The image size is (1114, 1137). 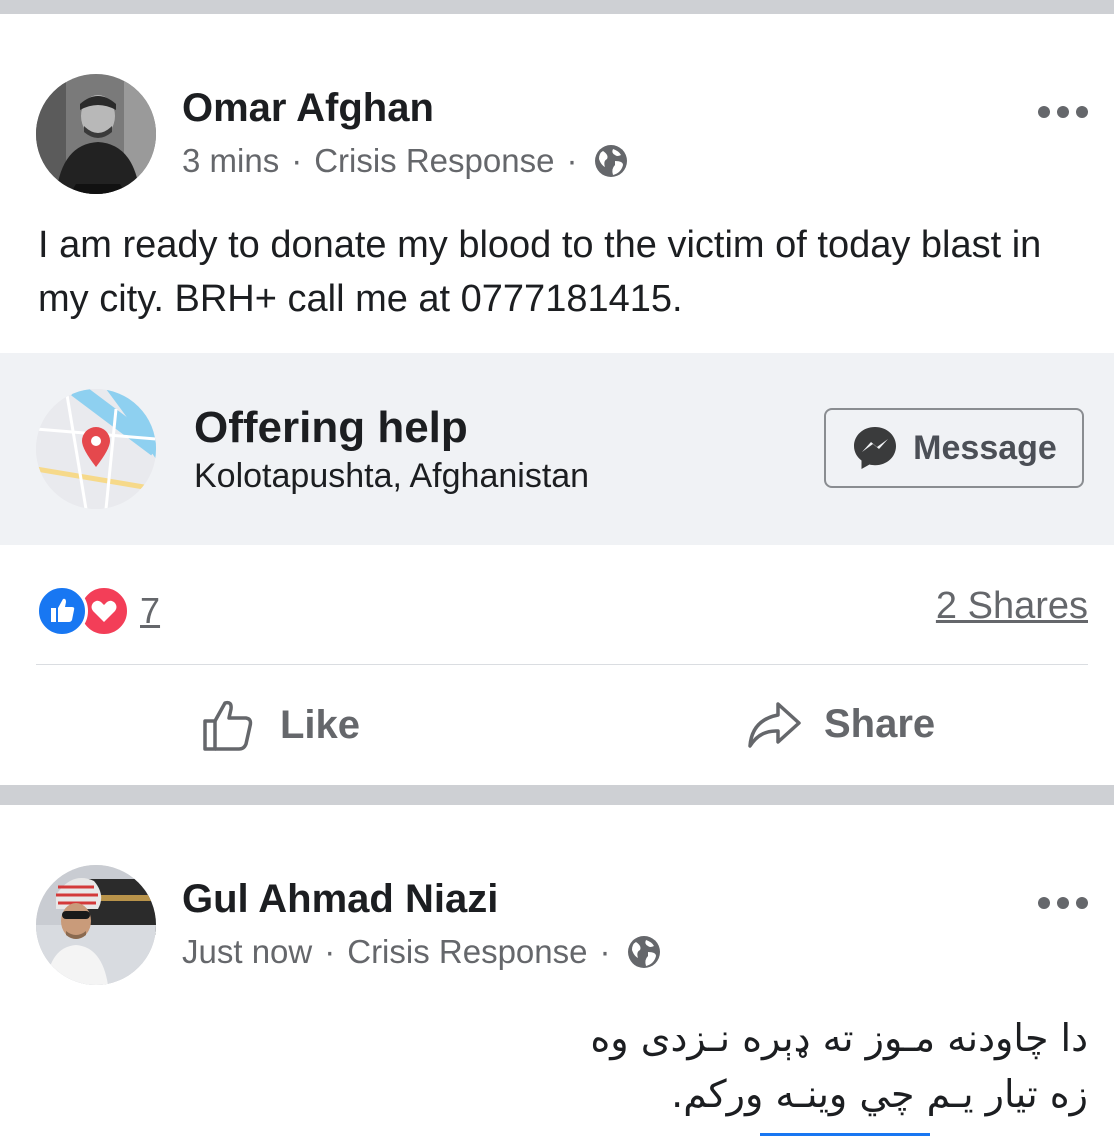 I want to click on share-arrow-icon, so click(x=774, y=725).